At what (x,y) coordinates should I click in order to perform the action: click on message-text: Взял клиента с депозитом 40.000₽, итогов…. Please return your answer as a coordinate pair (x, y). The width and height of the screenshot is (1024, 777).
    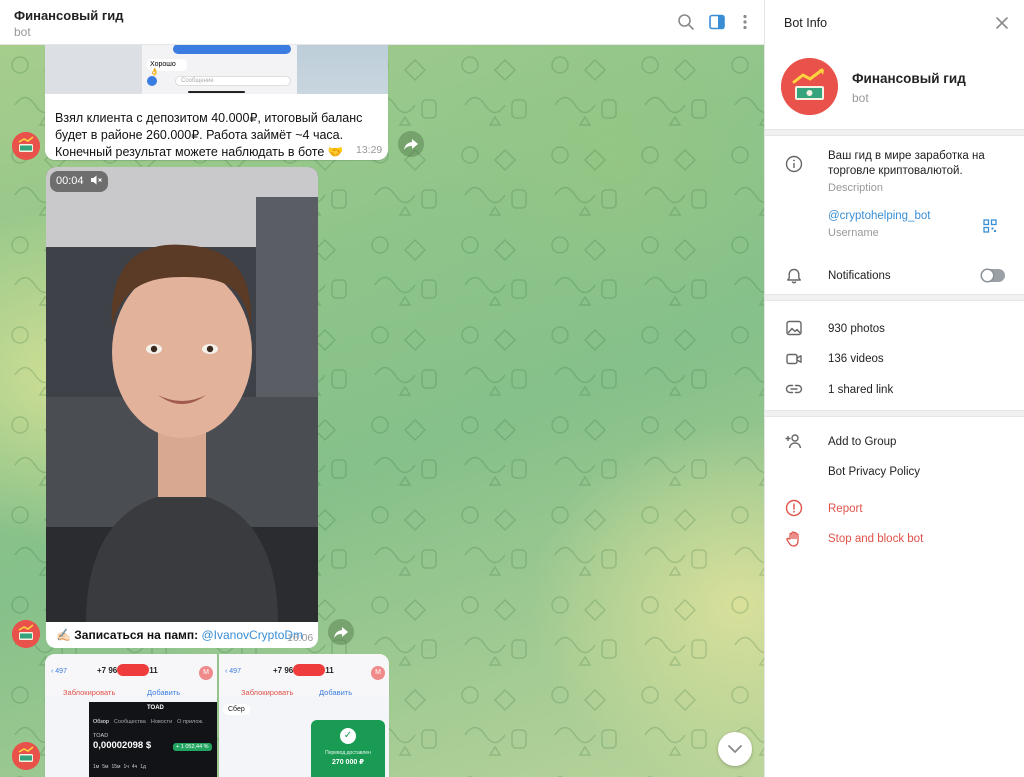
    Looking at the image, I should click on (209, 135).